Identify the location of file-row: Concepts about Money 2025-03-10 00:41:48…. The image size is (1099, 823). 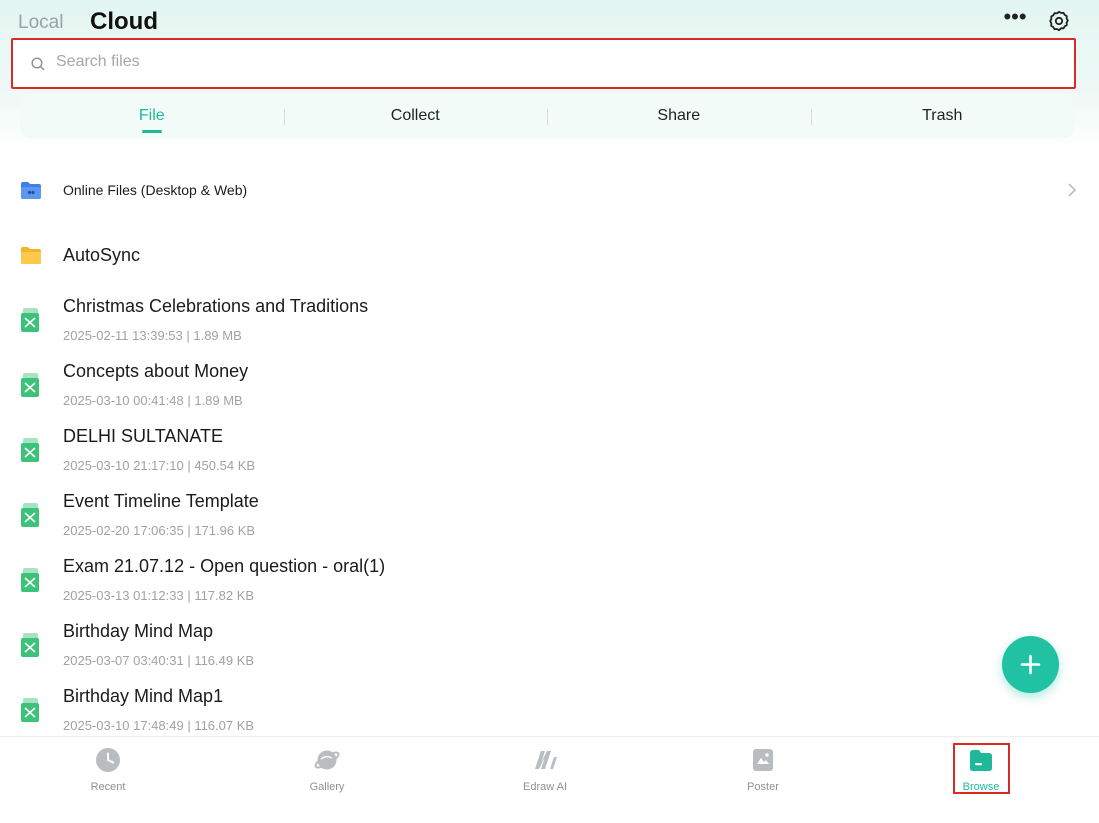
(549, 386).